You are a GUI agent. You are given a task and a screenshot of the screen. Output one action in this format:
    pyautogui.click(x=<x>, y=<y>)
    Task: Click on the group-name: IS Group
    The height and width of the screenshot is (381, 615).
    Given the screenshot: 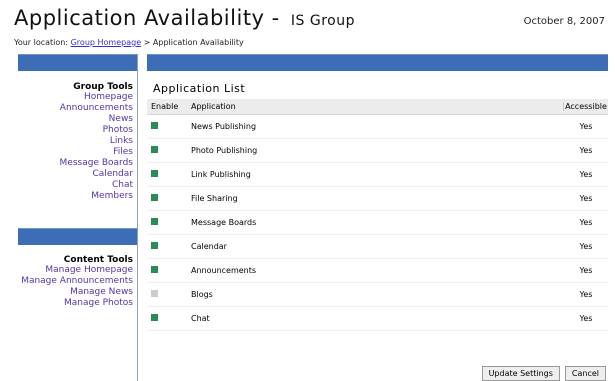 What is the action you would take?
    pyautogui.click(x=322, y=21)
    